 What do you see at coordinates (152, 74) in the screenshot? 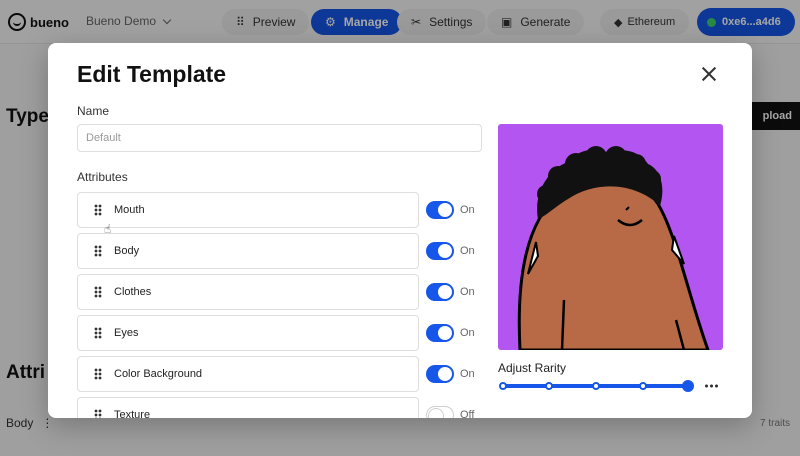
I see `modal-title: Edit Template` at bounding box center [152, 74].